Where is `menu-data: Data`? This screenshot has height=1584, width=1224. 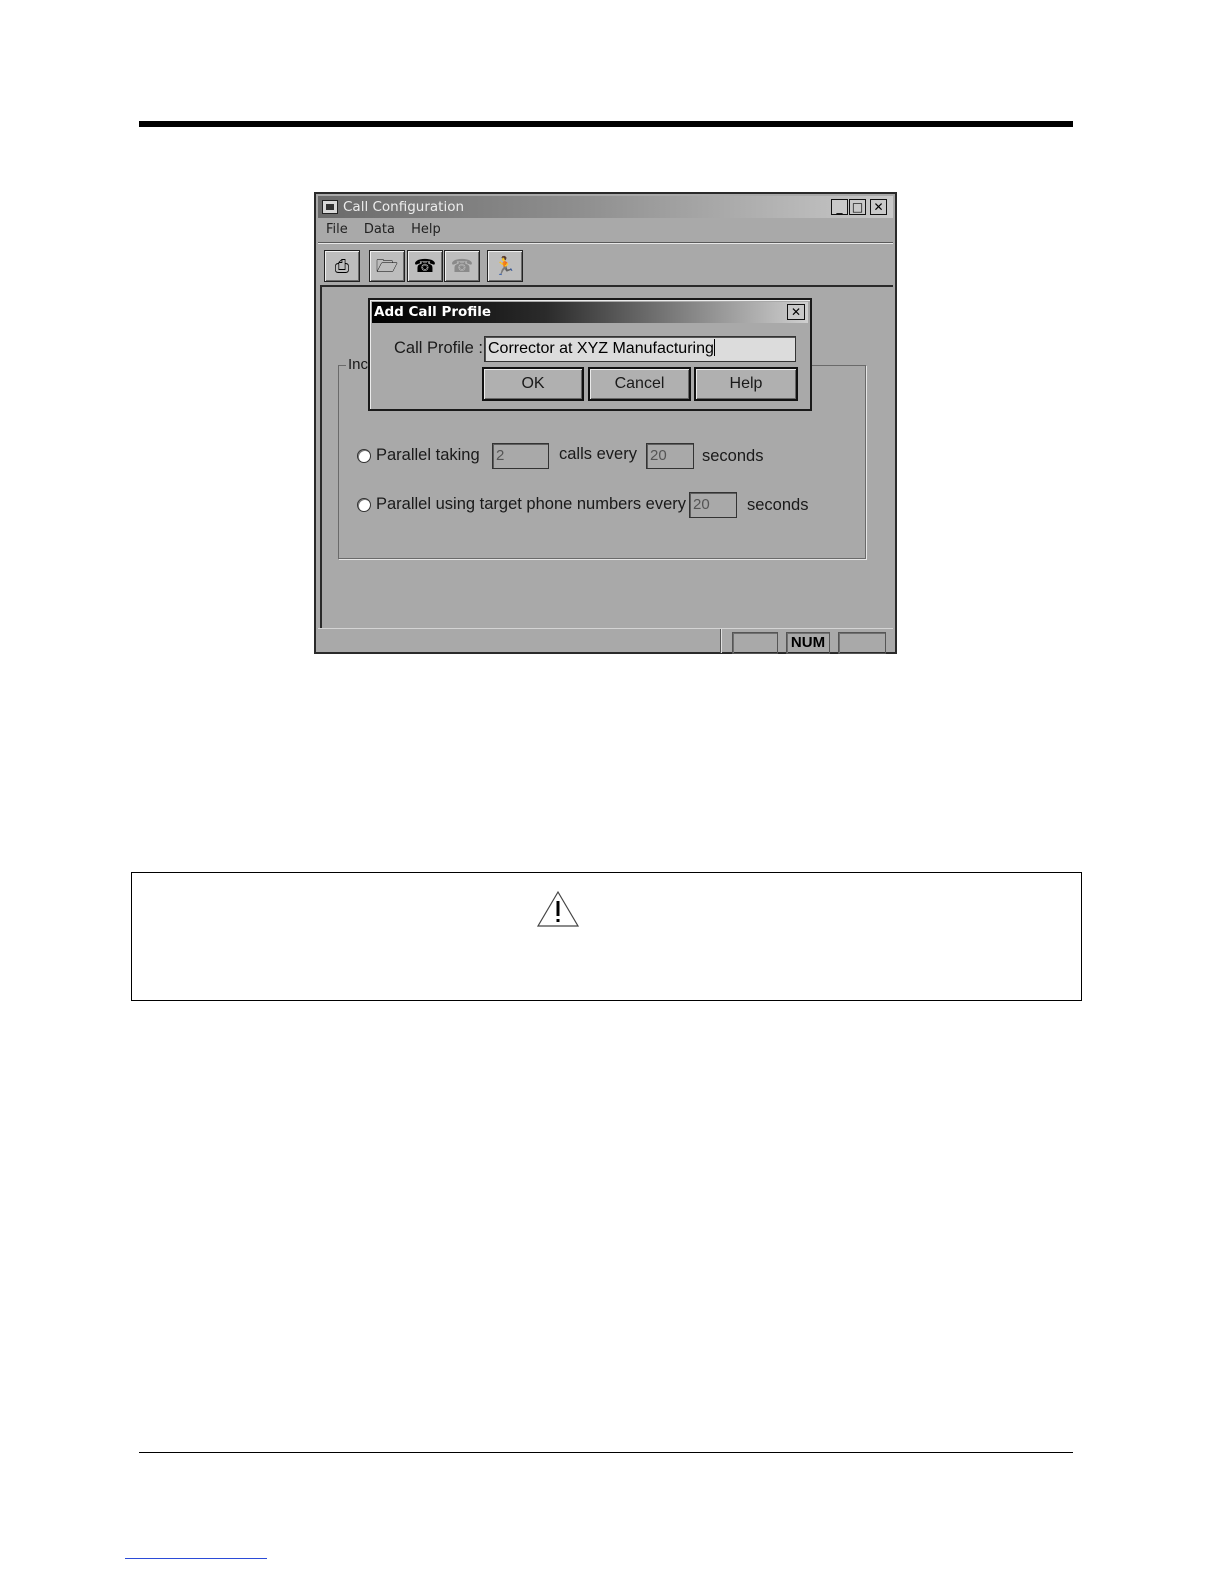
menu-data: Data is located at coordinates (379, 229).